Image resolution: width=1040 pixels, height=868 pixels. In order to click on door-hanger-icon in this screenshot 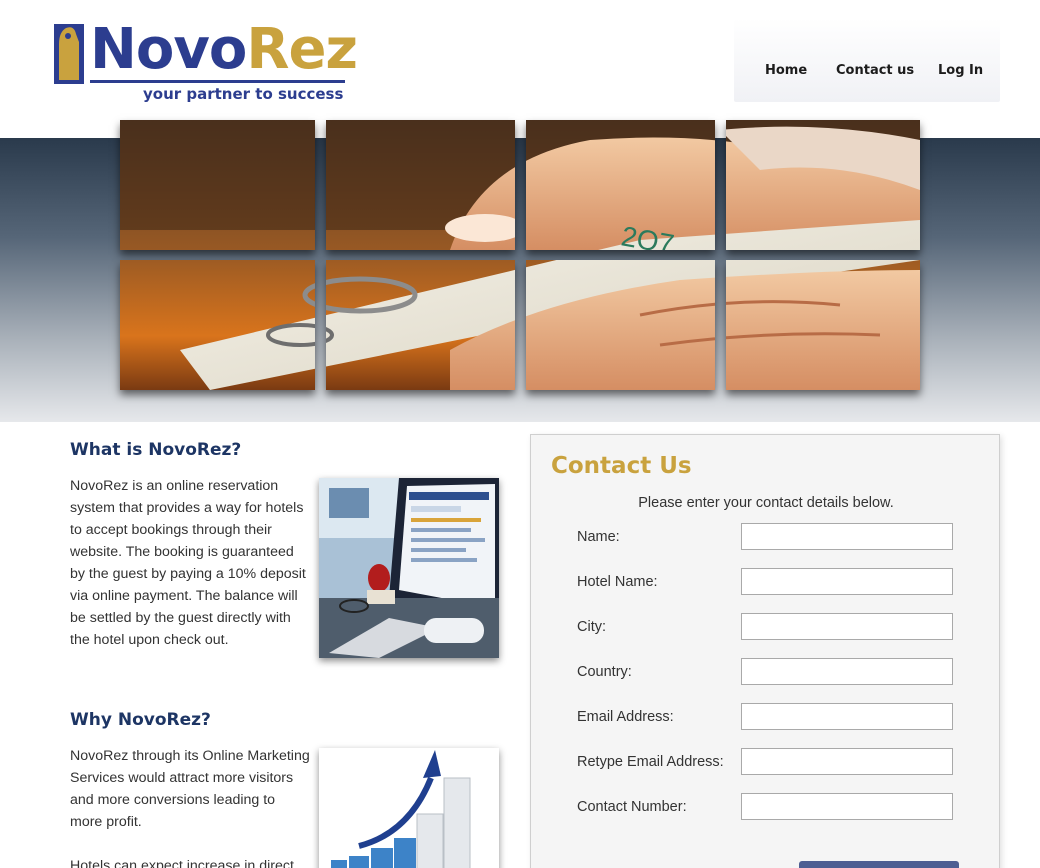, I will do `click(69, 54)`.